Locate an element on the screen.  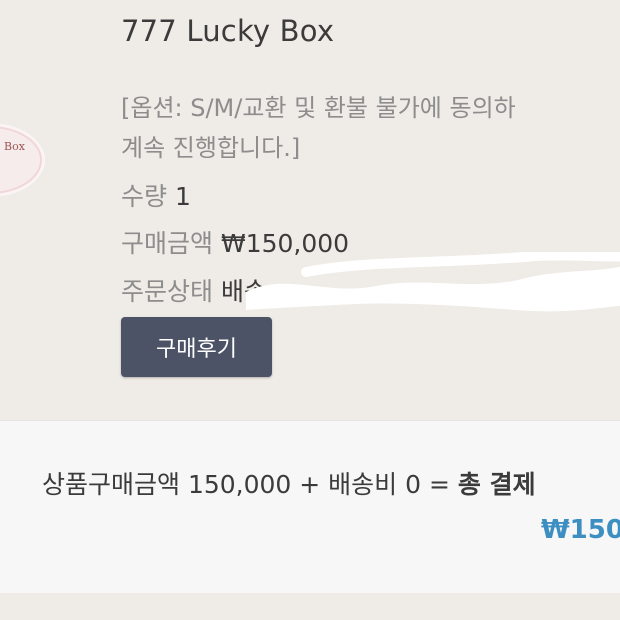
payment-formula: 상품구매금액 150,000 + 배송비 0 = 총 결제 is located at coordinates (289, 483).